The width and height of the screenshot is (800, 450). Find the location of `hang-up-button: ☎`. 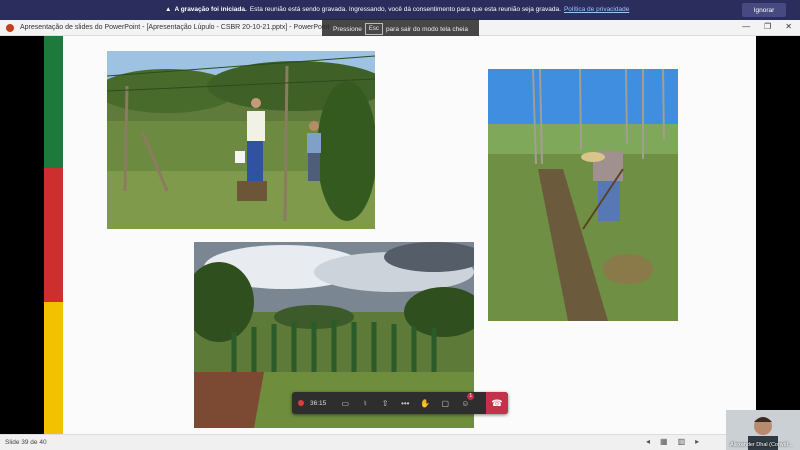

hang-up-button: ☎ is located at coordinates (497, 403).